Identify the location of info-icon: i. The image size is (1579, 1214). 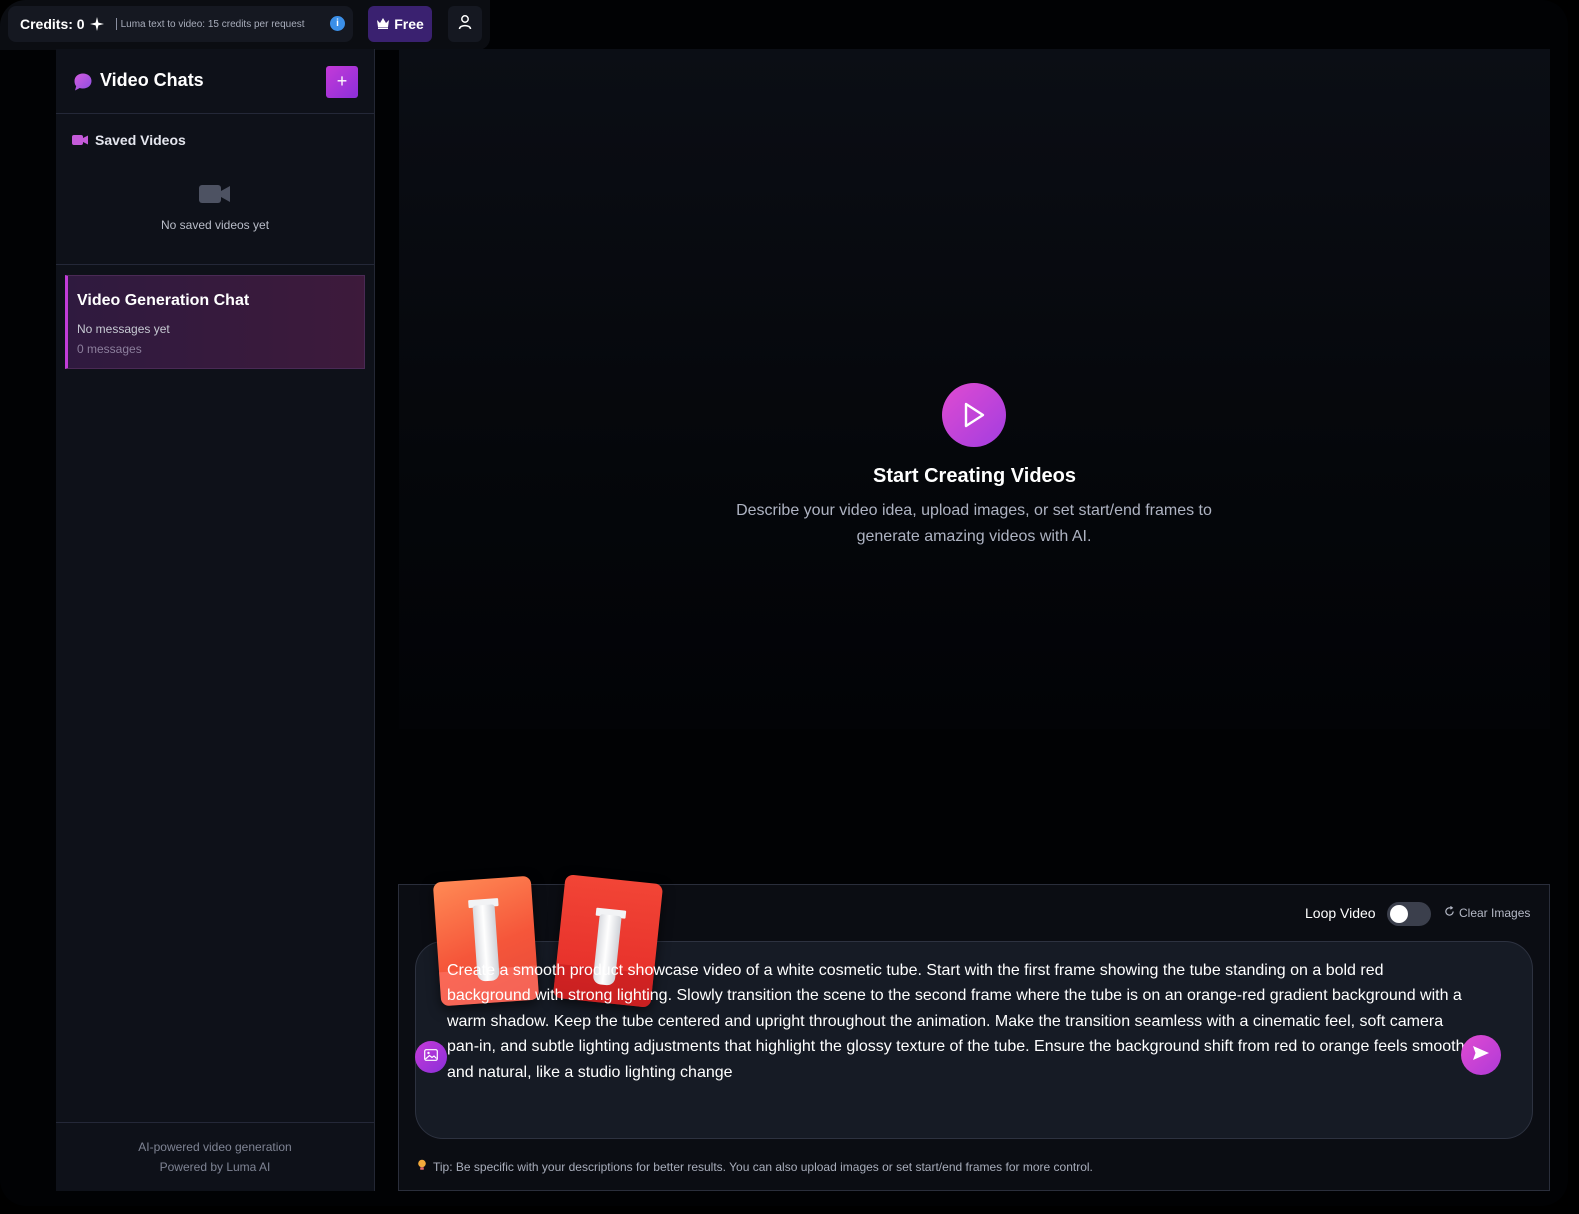
(337, 23).